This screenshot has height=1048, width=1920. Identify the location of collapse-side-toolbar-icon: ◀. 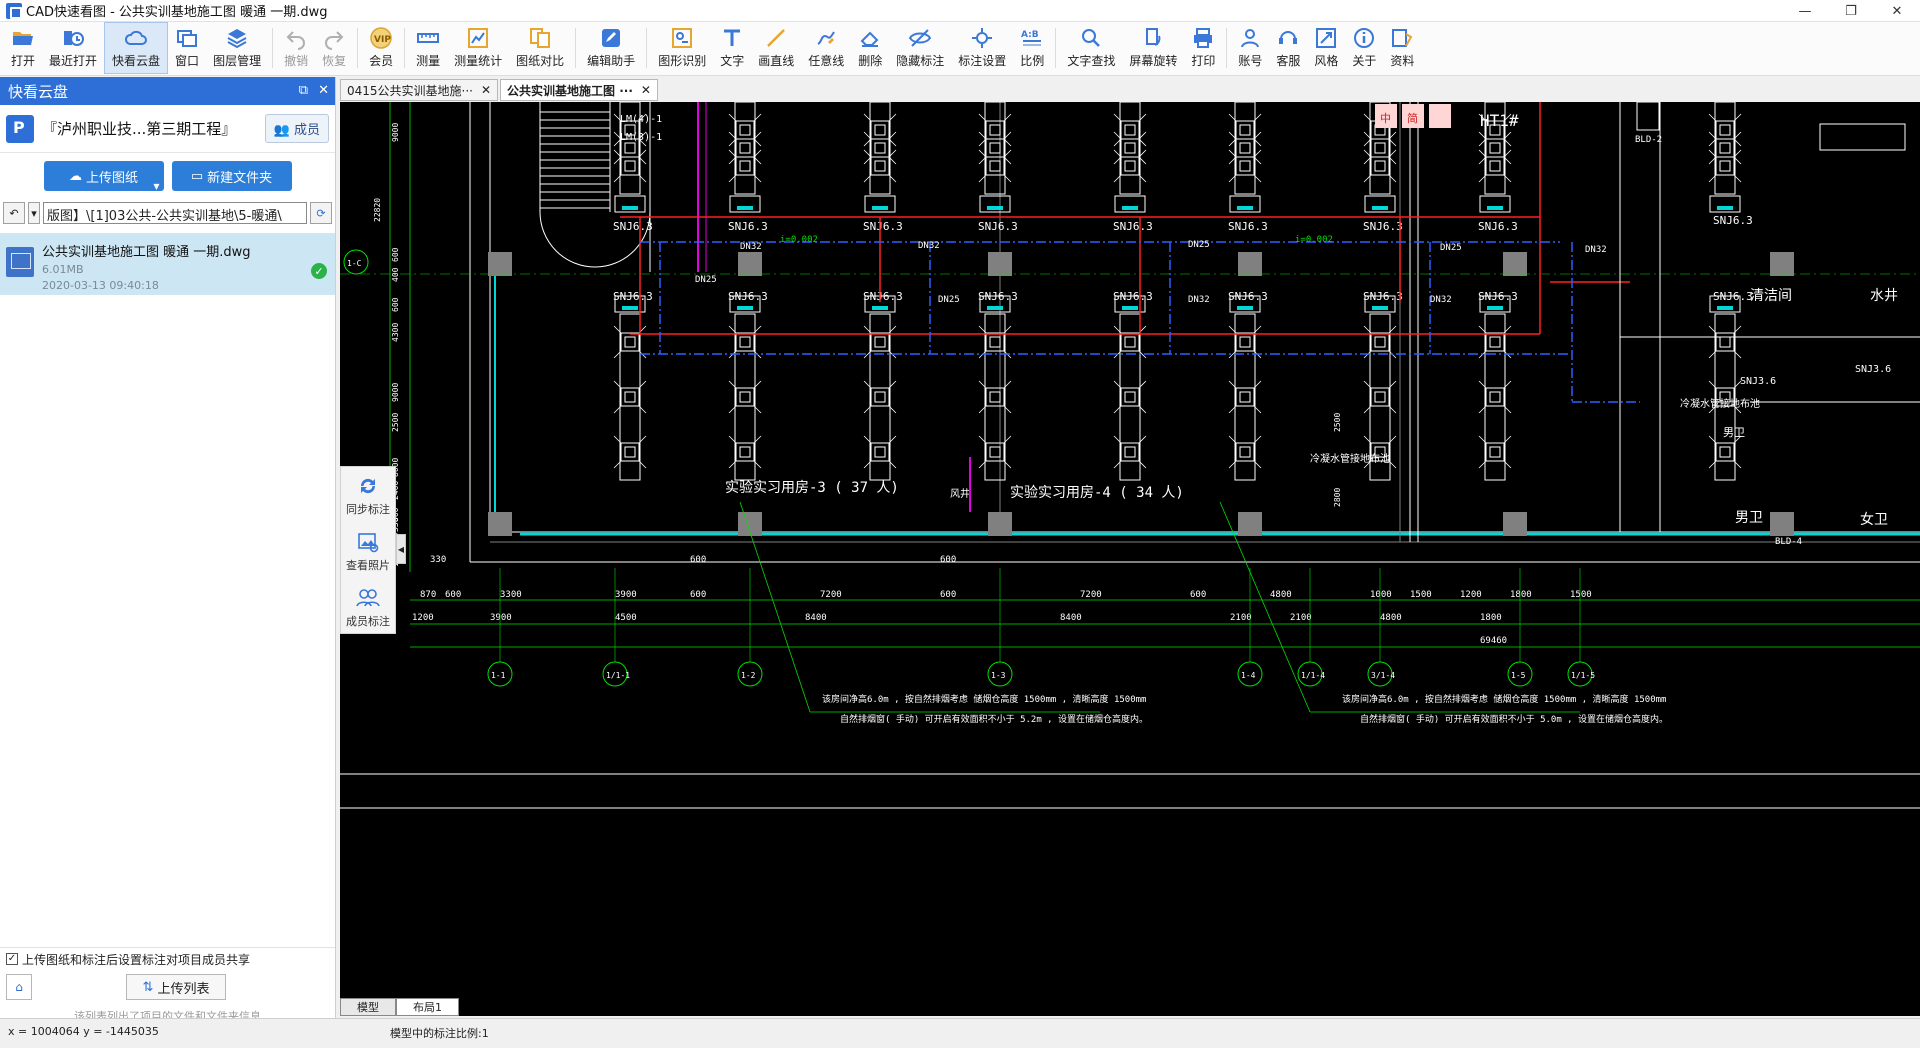
(401, 549).